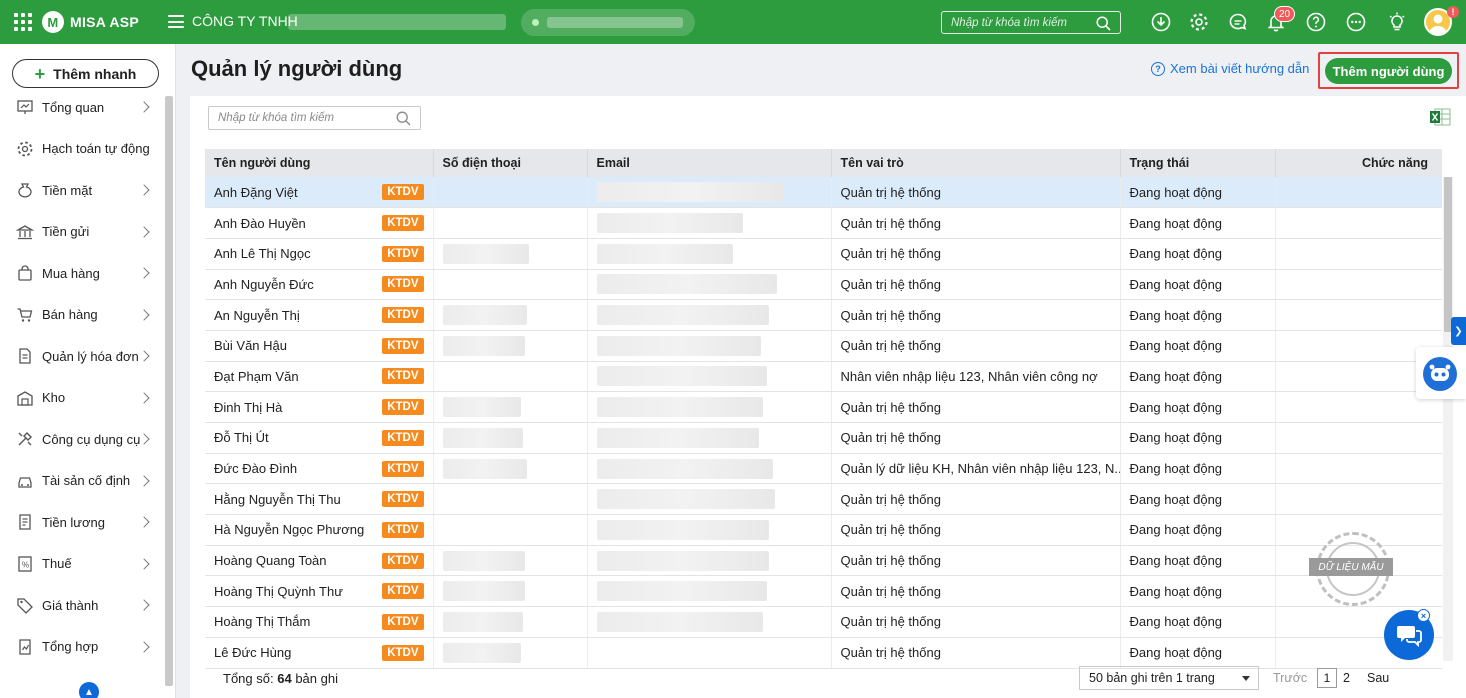  I want to click on user-name: Anh Đào Huyền, so click(260, 223).